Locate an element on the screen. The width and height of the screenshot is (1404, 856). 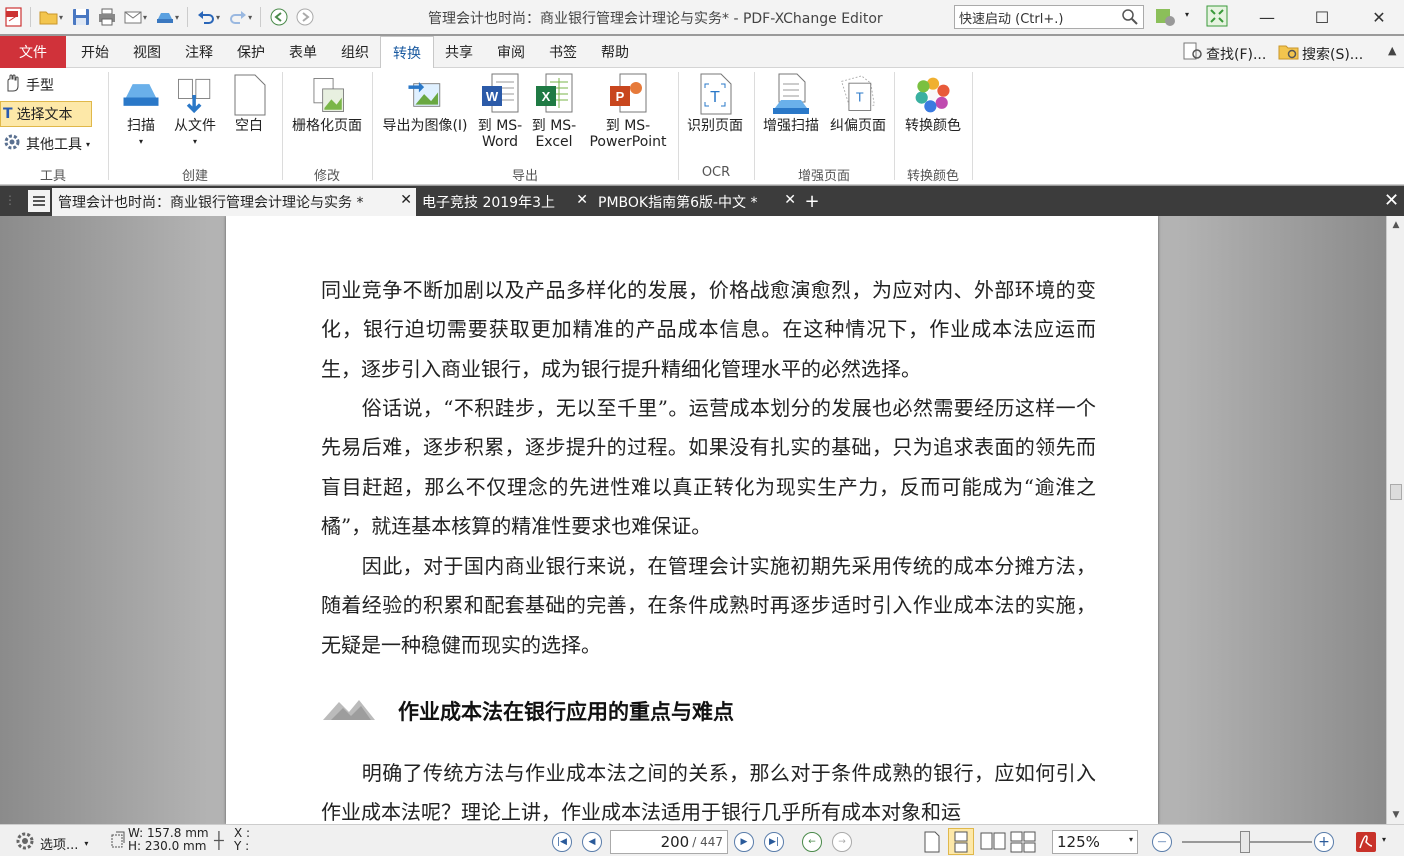
excel-icon: X is located at coordinates (554, 95).